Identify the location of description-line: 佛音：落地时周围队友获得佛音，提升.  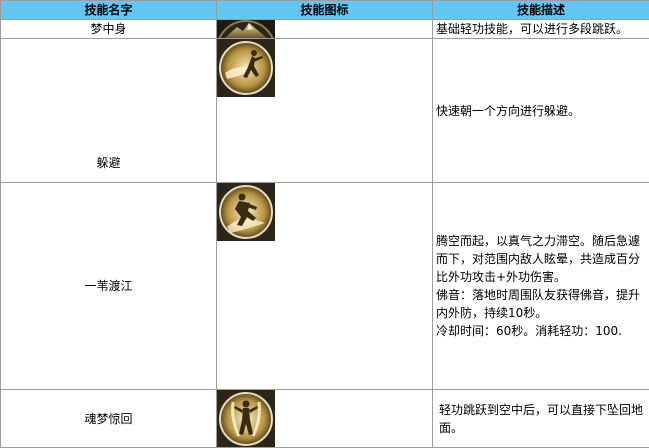
(540, 295).